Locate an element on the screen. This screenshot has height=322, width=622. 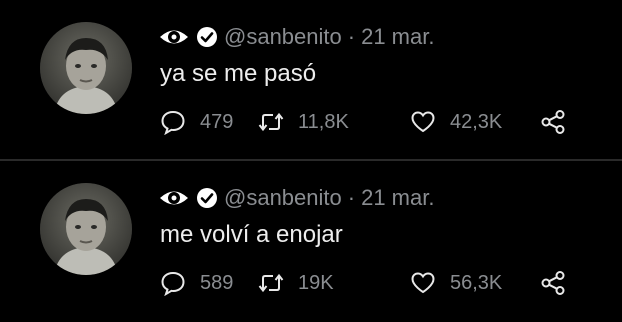
retweet-count: 19K is located at coordinates (316, 282).